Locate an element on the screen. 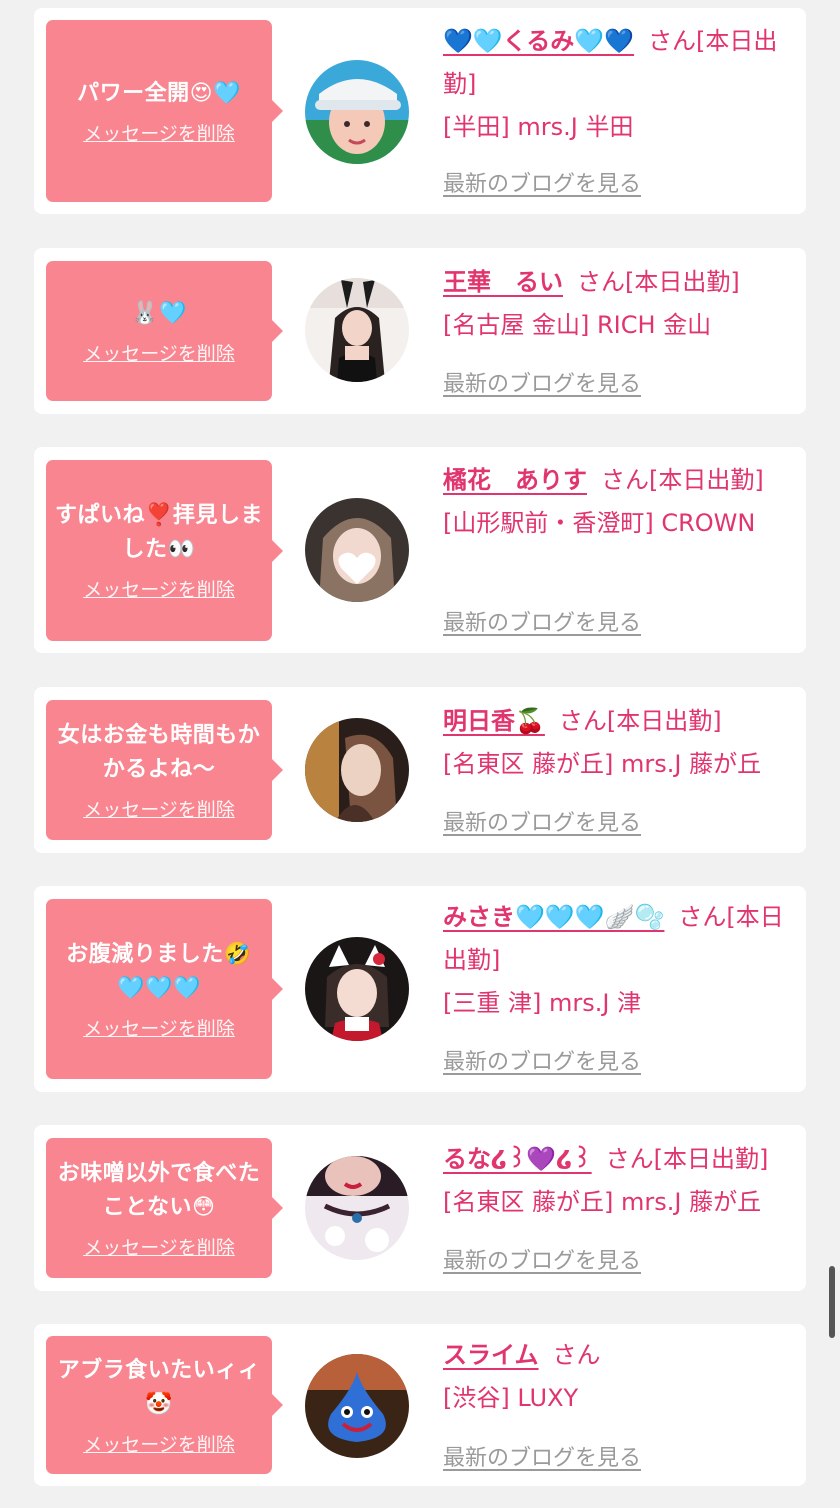 The image size is (840, 1508). message-bubble: 🐰🩵 メッセージを削除 is located at coordinates (164, 331).